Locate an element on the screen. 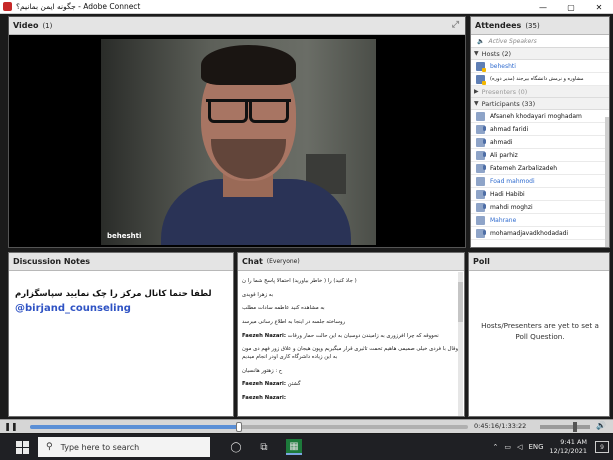 The height and width of the screenshot is (460, 613). adobe-connect-icon is located at coordinates (7, 6).